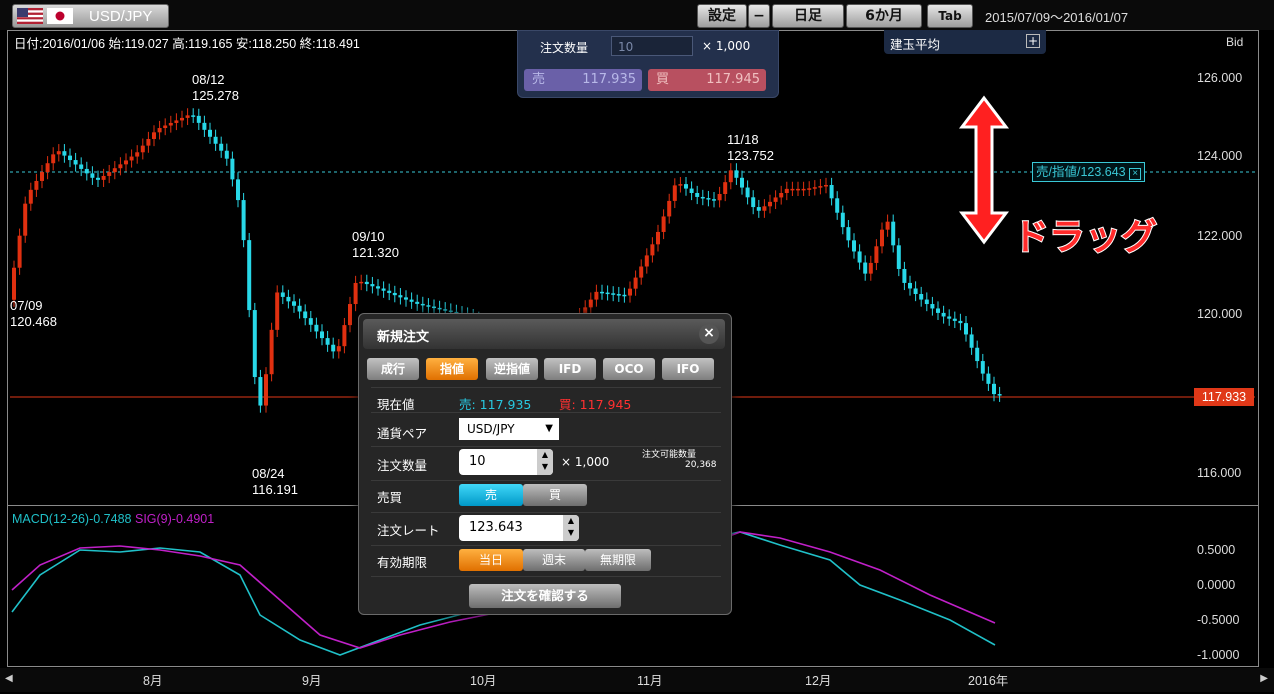 Image resolution: width=1274 pixels, height=694 pixels. What do you see at coordinates (495, 404) in the screenshot?
I see `current-sell: 売: 117.935` at bounding box center [495, 404].